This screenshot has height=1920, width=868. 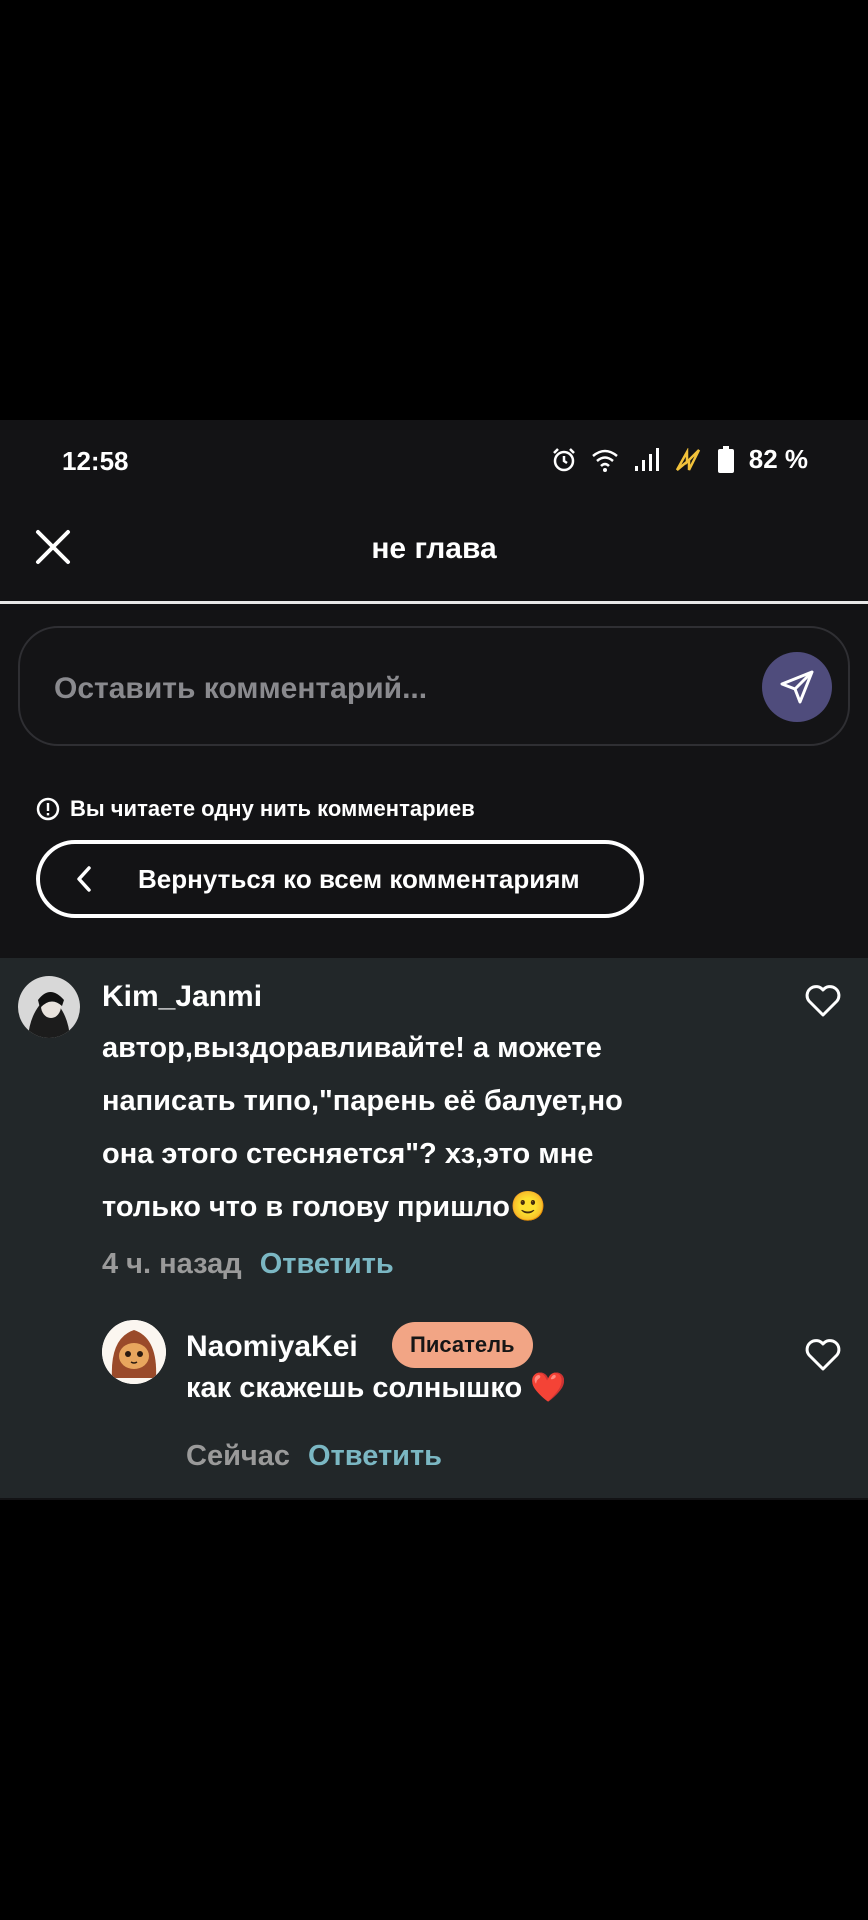 I want to click on comment-meta: 4 ч. назад Ответить, so click(x=248, y=1264).